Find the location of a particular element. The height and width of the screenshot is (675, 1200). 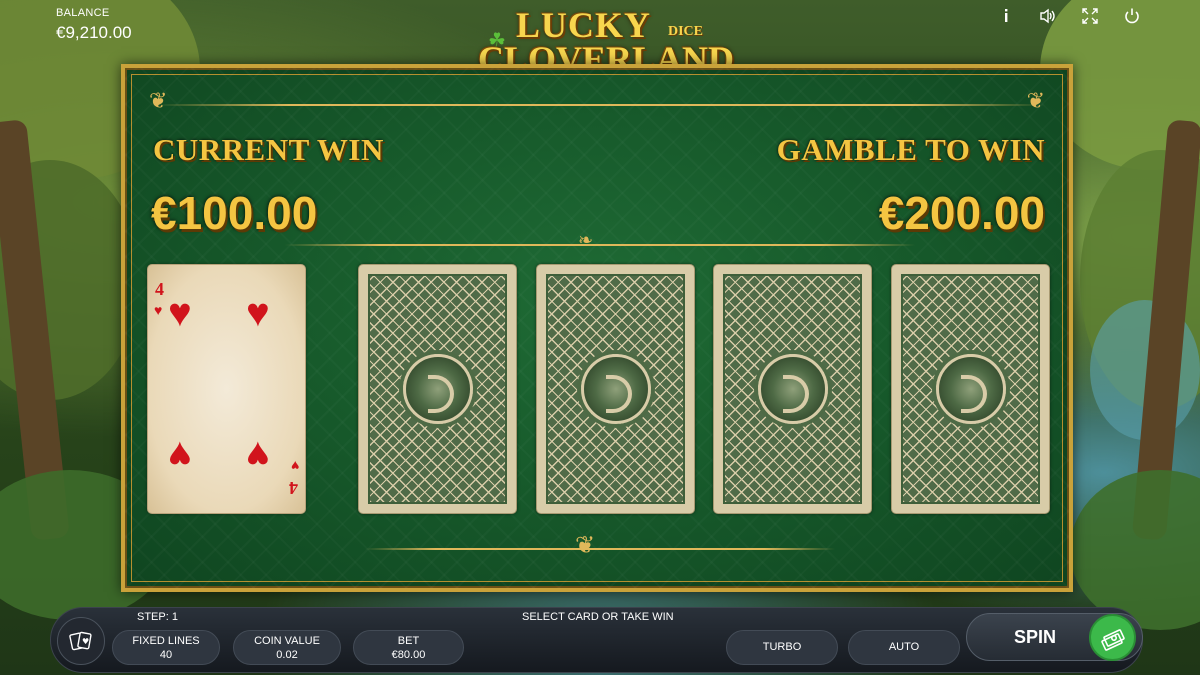

collect-win-button is located at coordinates (1112, 637).